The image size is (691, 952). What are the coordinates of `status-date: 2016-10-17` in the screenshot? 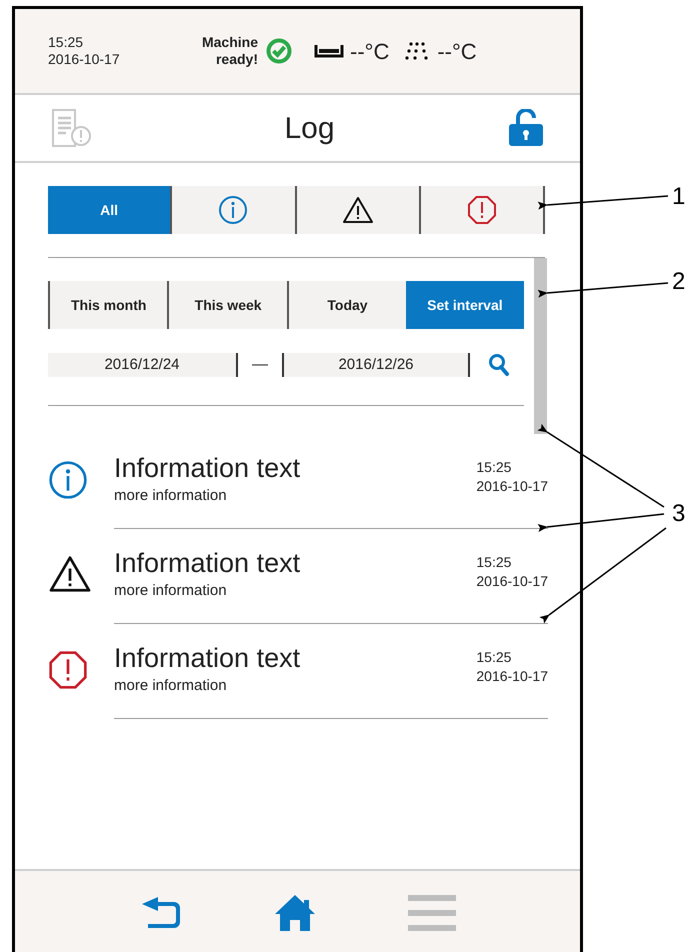 It's located at (84, 59).